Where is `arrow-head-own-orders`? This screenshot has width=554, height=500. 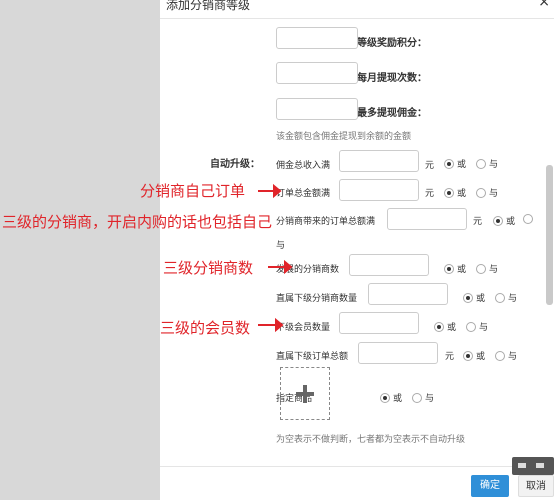 arrow-head-own-orders is located at coordinates (277, 191).